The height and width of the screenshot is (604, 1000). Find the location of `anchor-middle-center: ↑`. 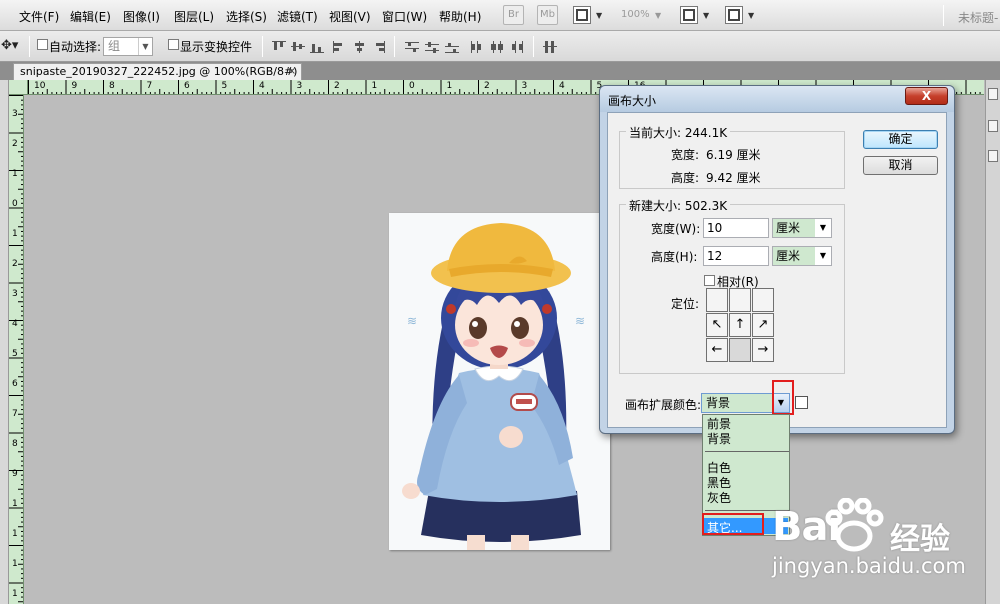

anchor-middle-center: ↑ is located at coordinates (740, 325).